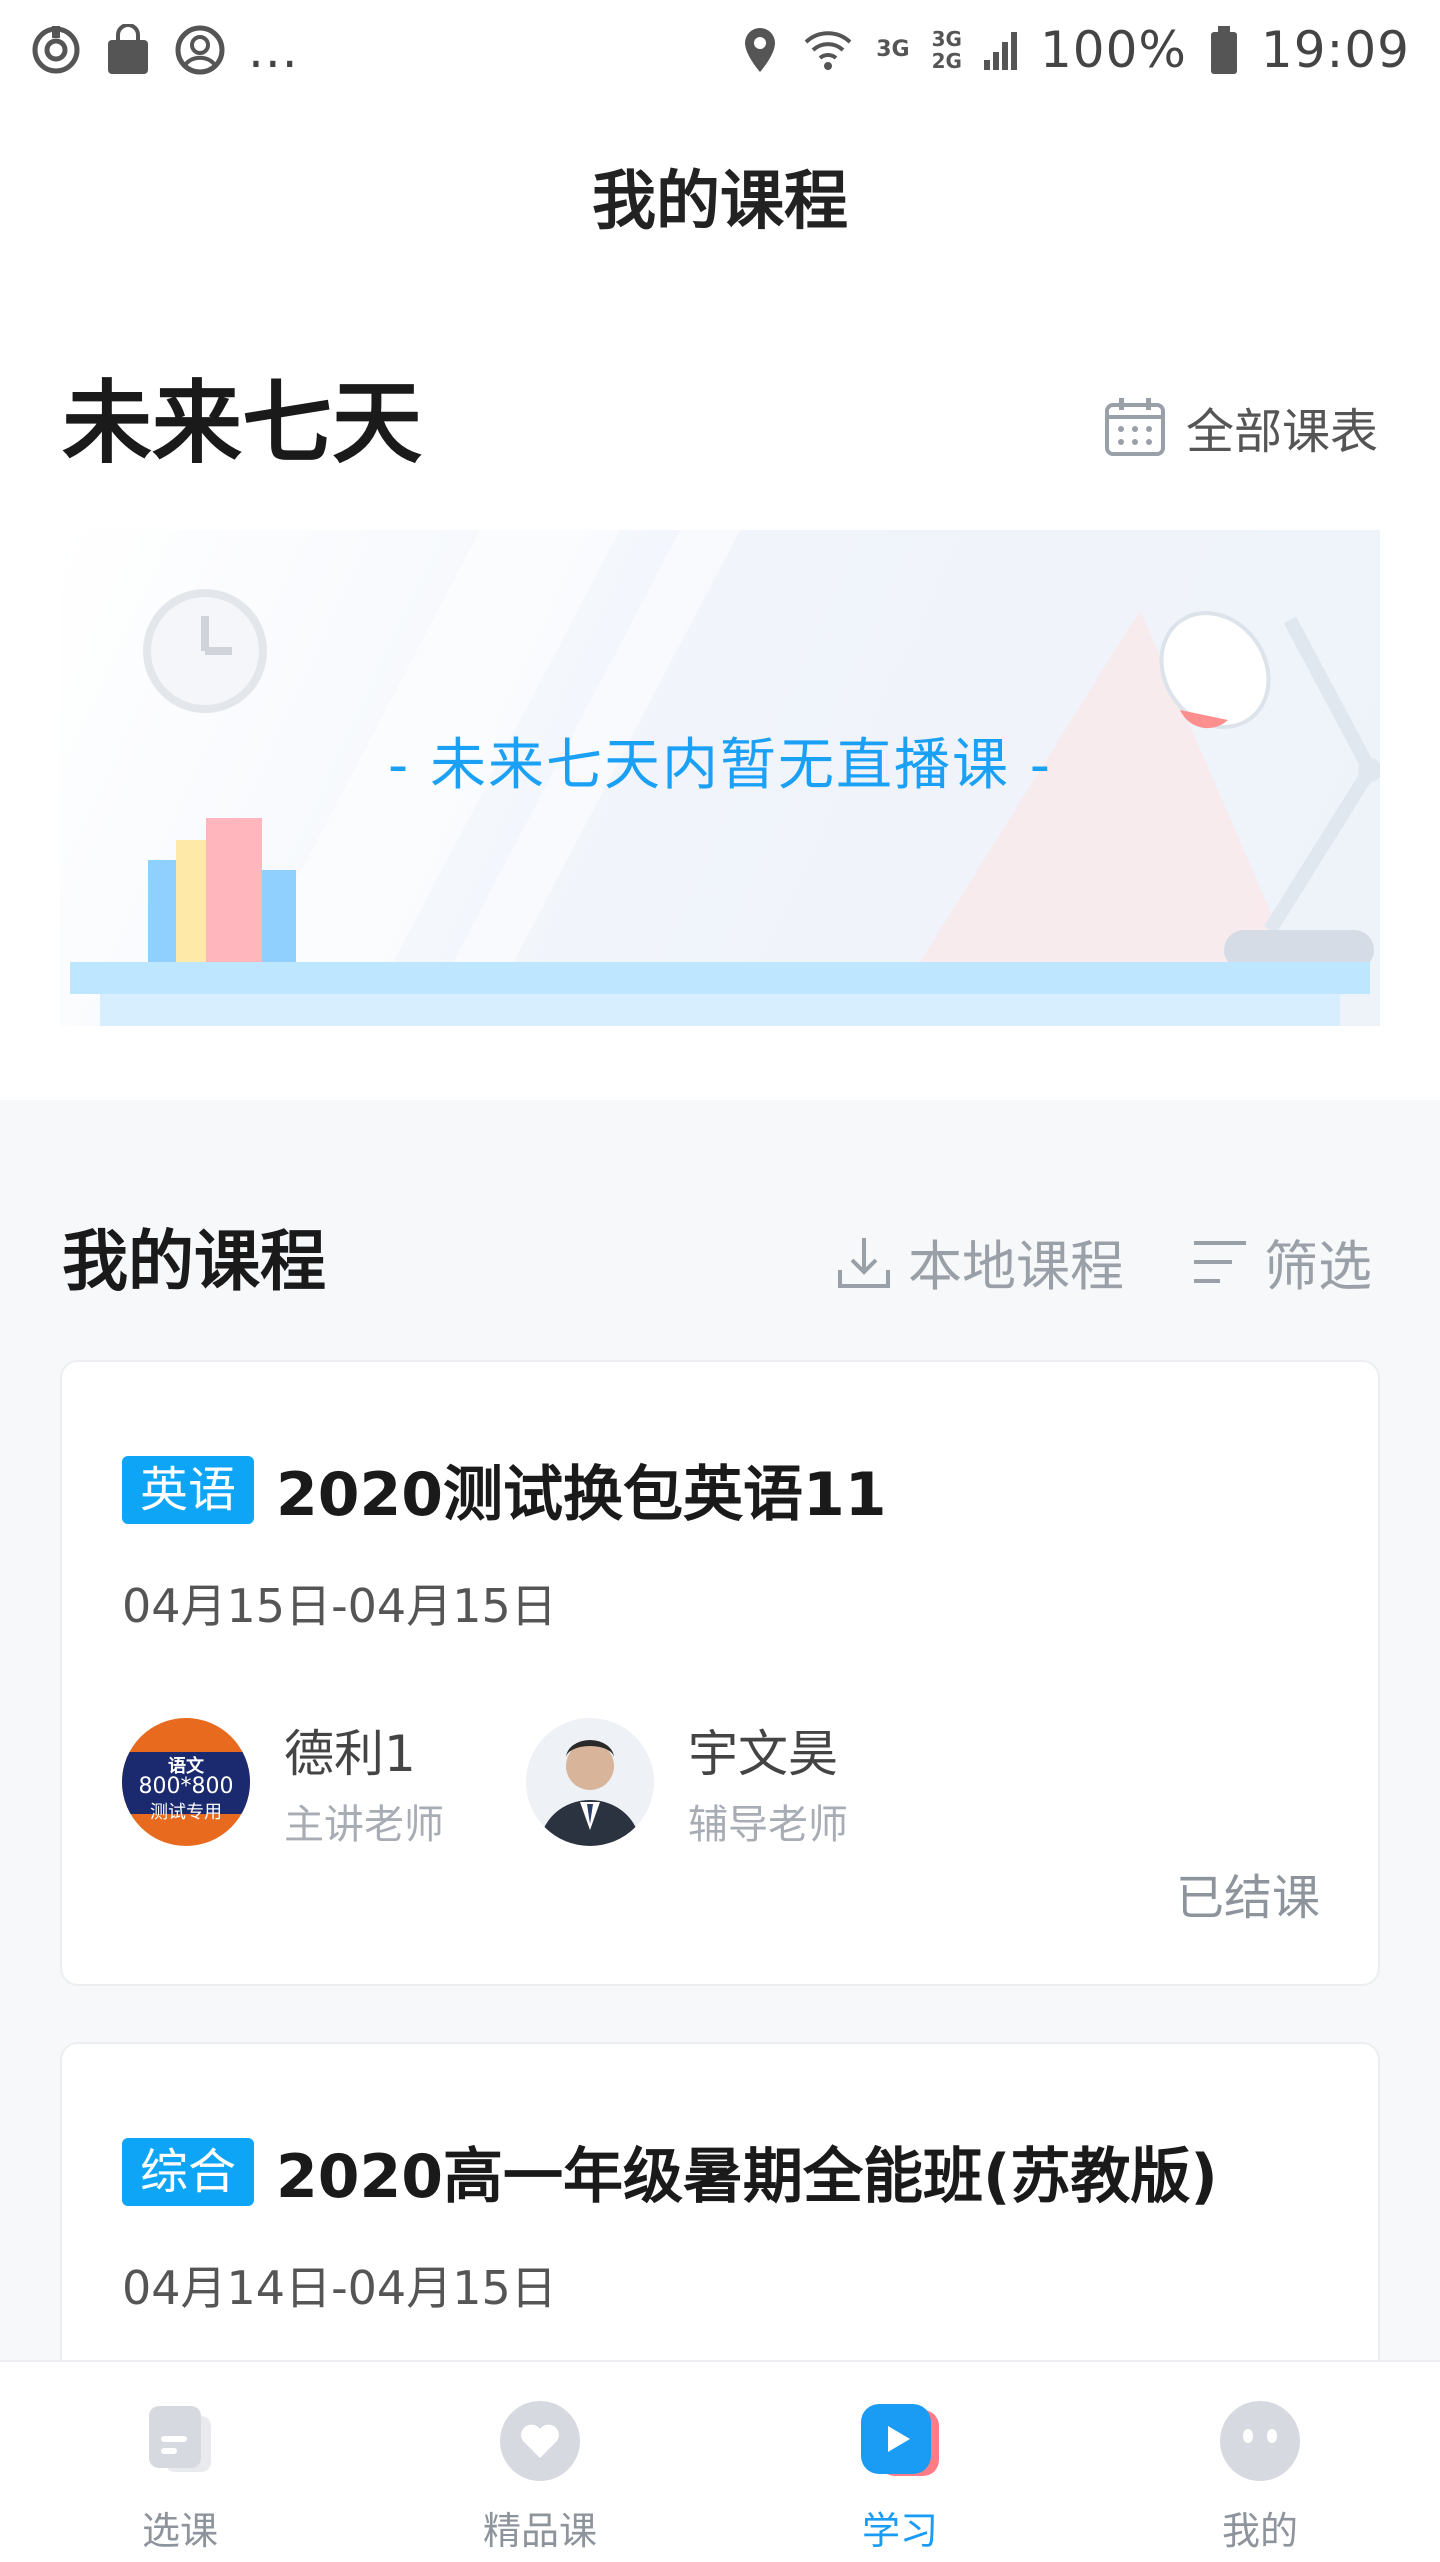 The image size is (1440, 2562). I want to click on my-courses-heading: 我的课程, so click(194, 1261).